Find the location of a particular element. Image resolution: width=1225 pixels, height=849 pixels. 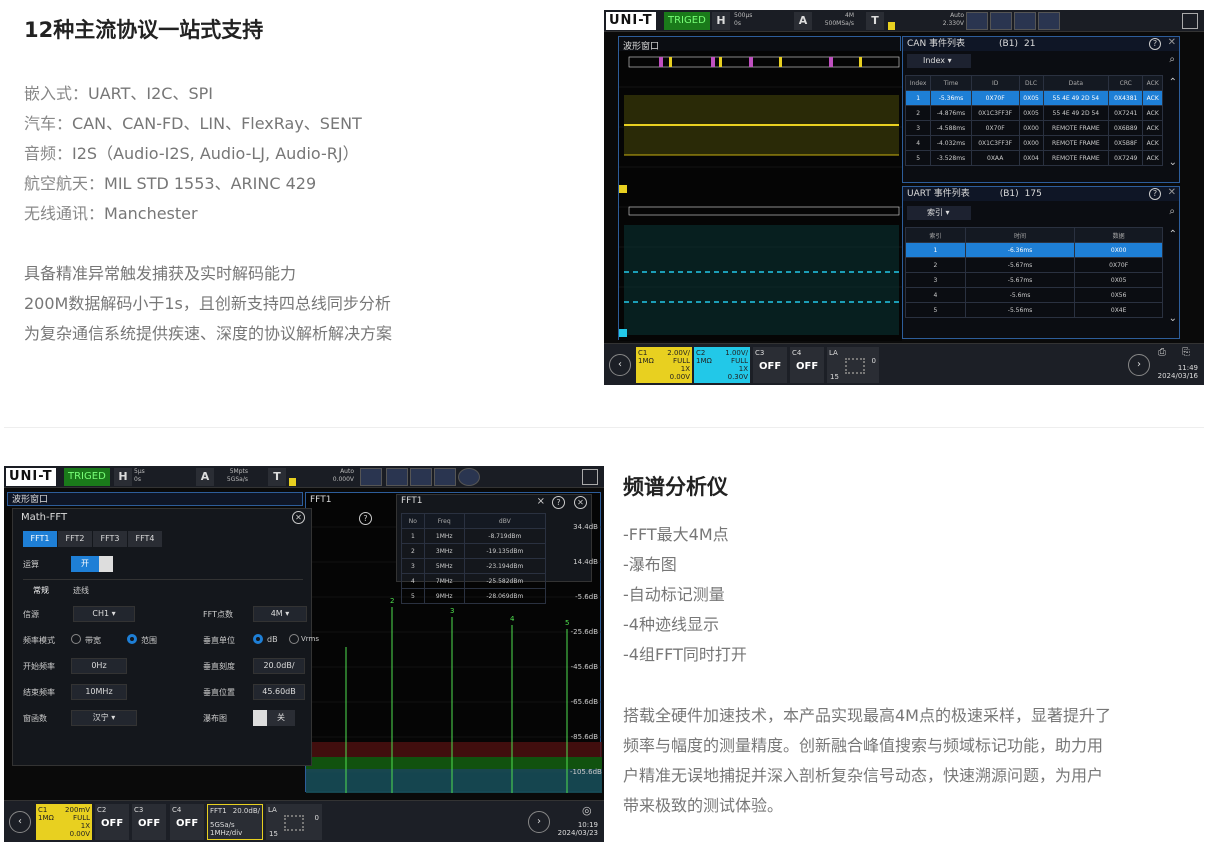

table-row: 1 1MHz -8.719dBm is located at coordinates (474, 536).